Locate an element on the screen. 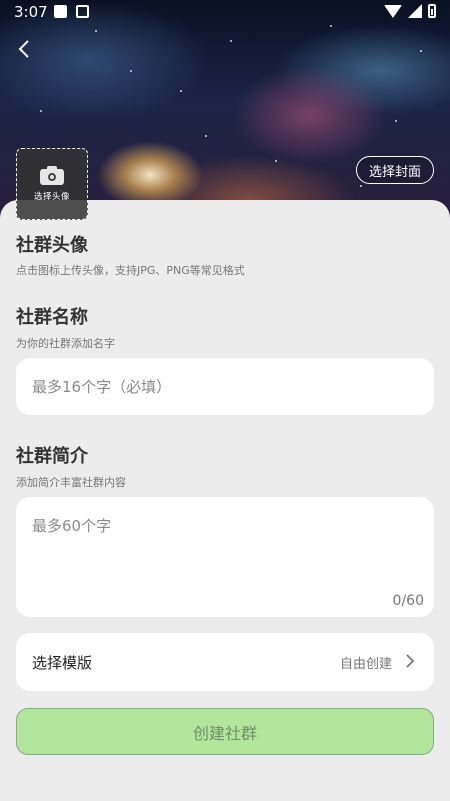 The width and height of the screenshot is (450, 801). signal-icon is located at coordinates (415, 11).